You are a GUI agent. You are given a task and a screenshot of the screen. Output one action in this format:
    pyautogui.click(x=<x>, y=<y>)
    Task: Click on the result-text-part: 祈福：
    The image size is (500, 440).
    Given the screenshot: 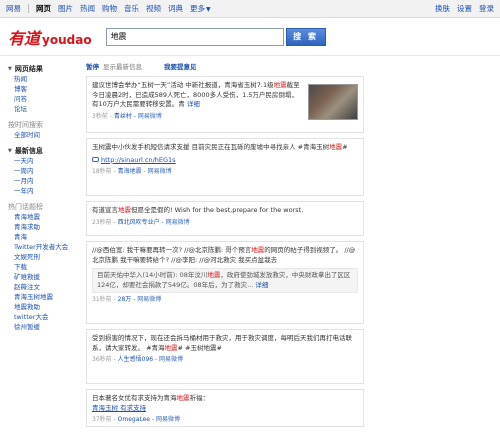 What is the action you would take?
    pyautogui.click(x=199, y=398)
    